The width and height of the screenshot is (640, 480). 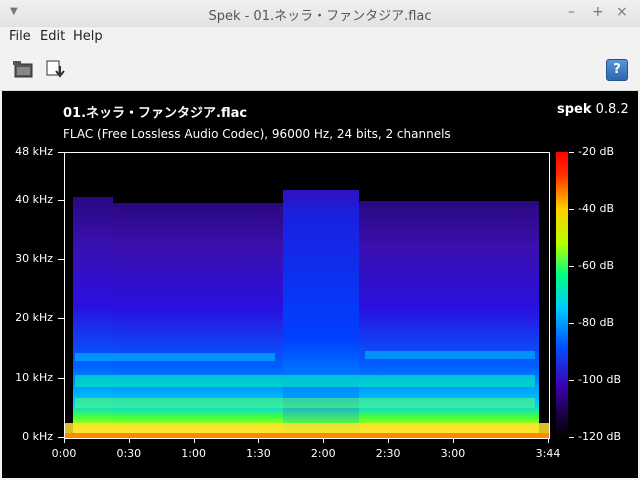 What do you see at coordinates (88, 36) in the screenshot?
I see `menu-help: Help` at bounding box center [88, 36].